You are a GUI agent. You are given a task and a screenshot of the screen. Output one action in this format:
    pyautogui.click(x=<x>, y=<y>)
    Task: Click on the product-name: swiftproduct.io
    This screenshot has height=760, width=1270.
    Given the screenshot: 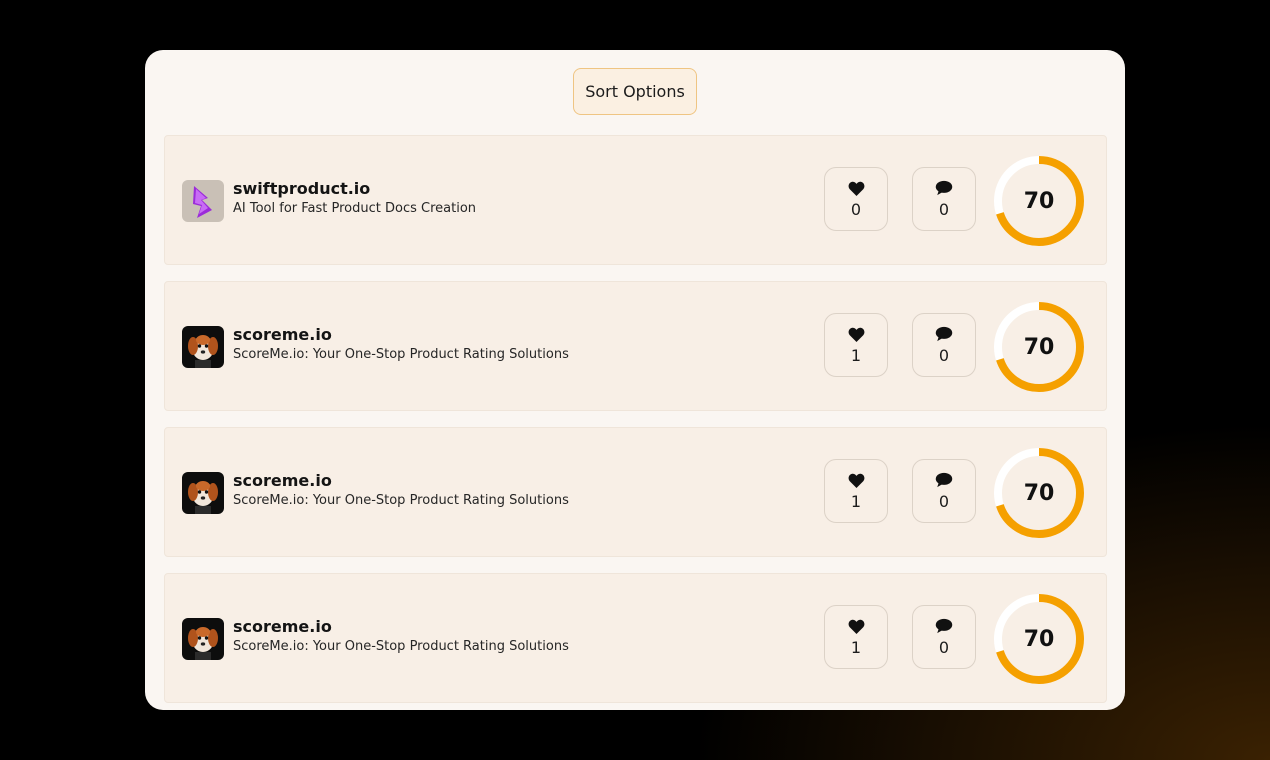 What is the action you would take?
    pyautogui.click(x=354, y=189)
    